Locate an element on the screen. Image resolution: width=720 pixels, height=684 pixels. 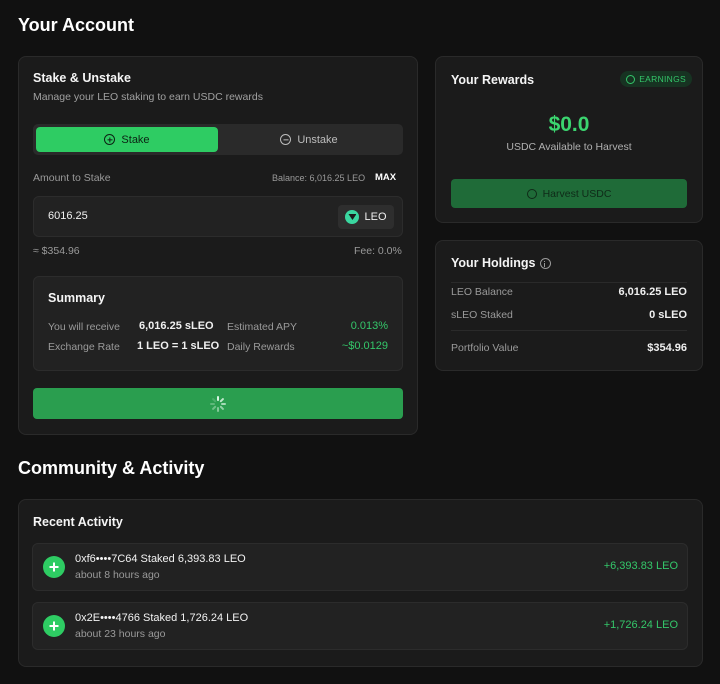
leo-balance-label: LEO Balance is located at coordinates (482, 292).